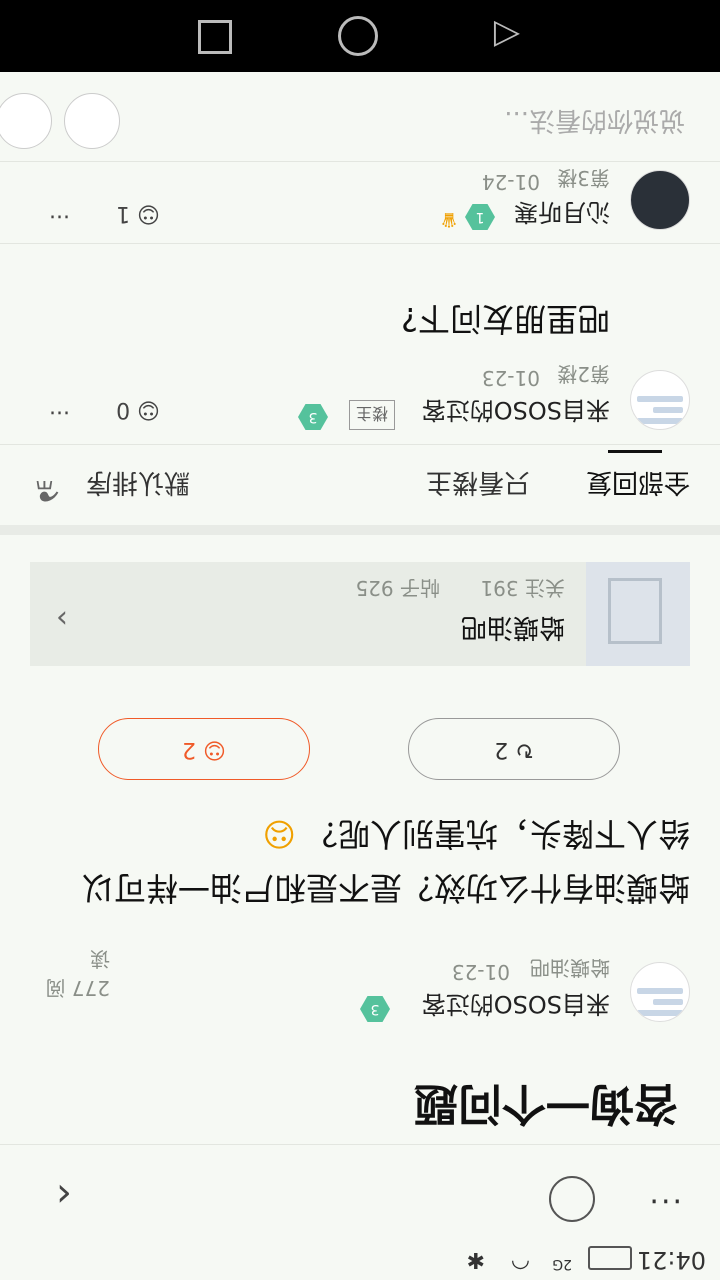  Describe the element at coordinates (520, 1261) in the screenshot. I see `wifi-icon: ◠` at that location.